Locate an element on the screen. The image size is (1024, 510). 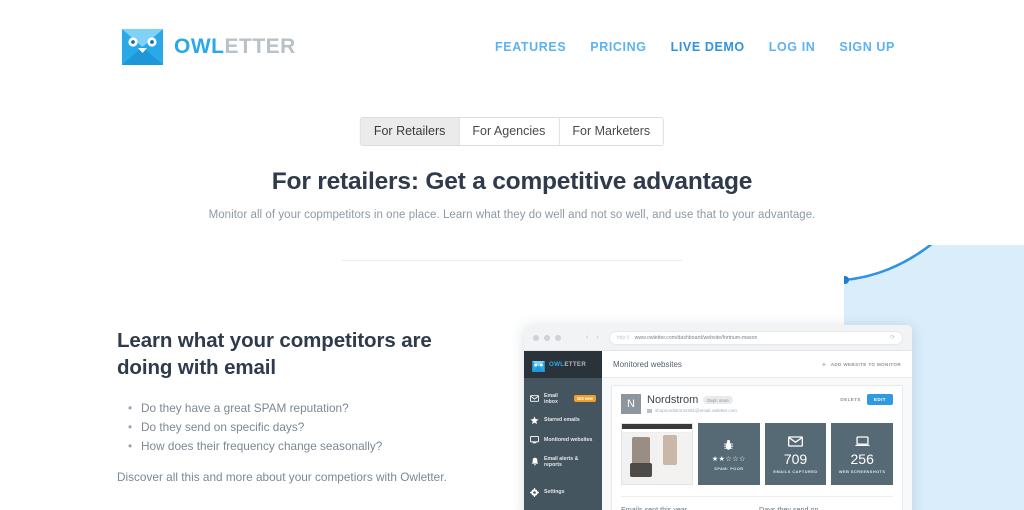
stat-value: 709 is located at coordinates (795, 459).